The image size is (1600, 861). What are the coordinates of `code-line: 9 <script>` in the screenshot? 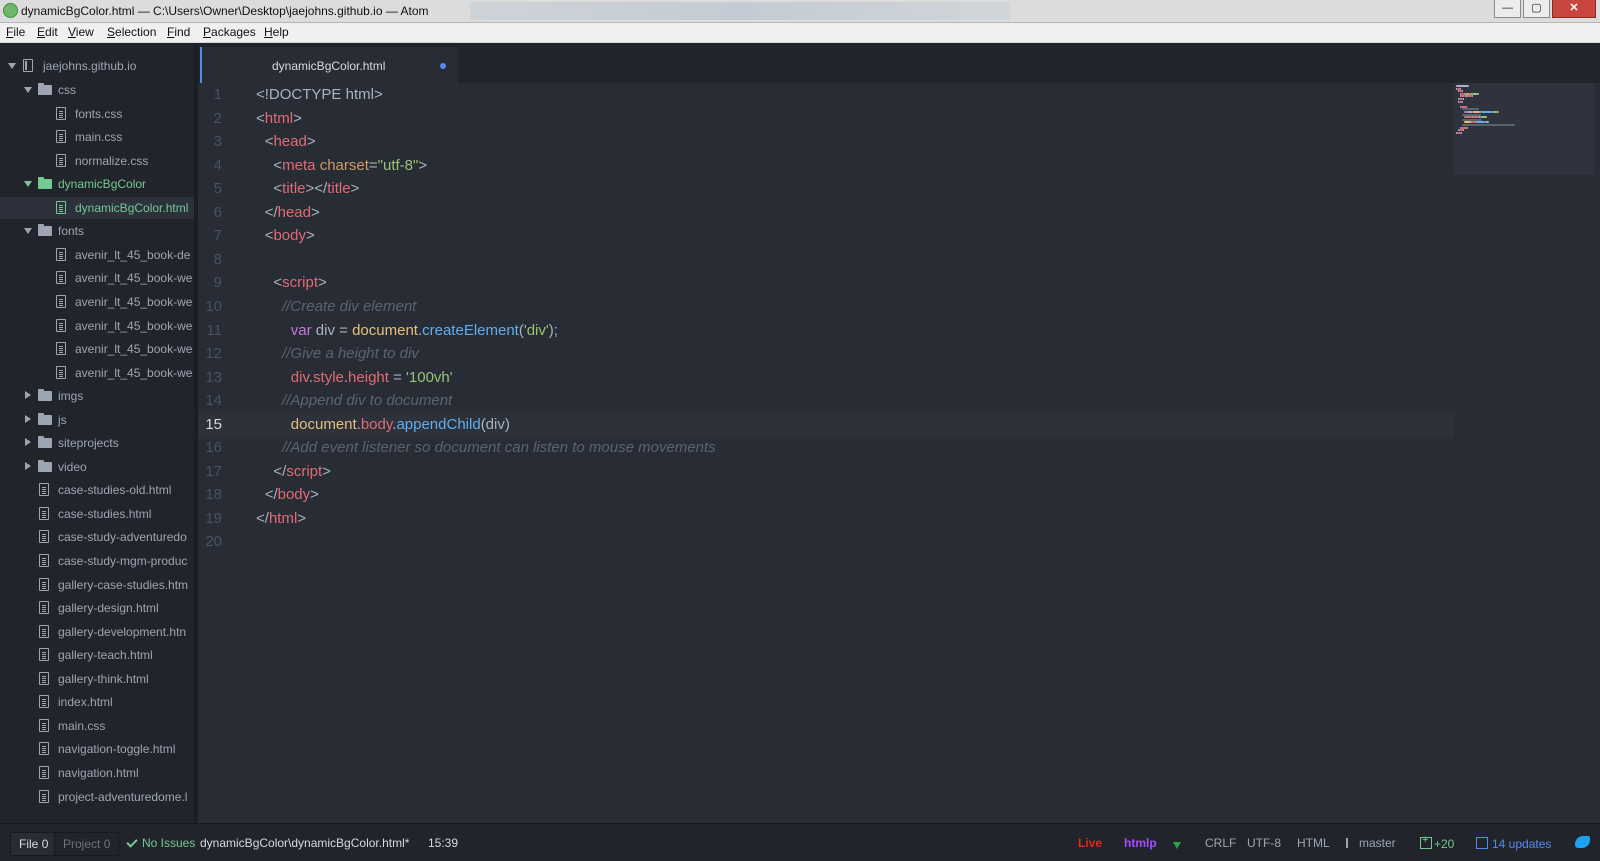 It's located at (826, 283).